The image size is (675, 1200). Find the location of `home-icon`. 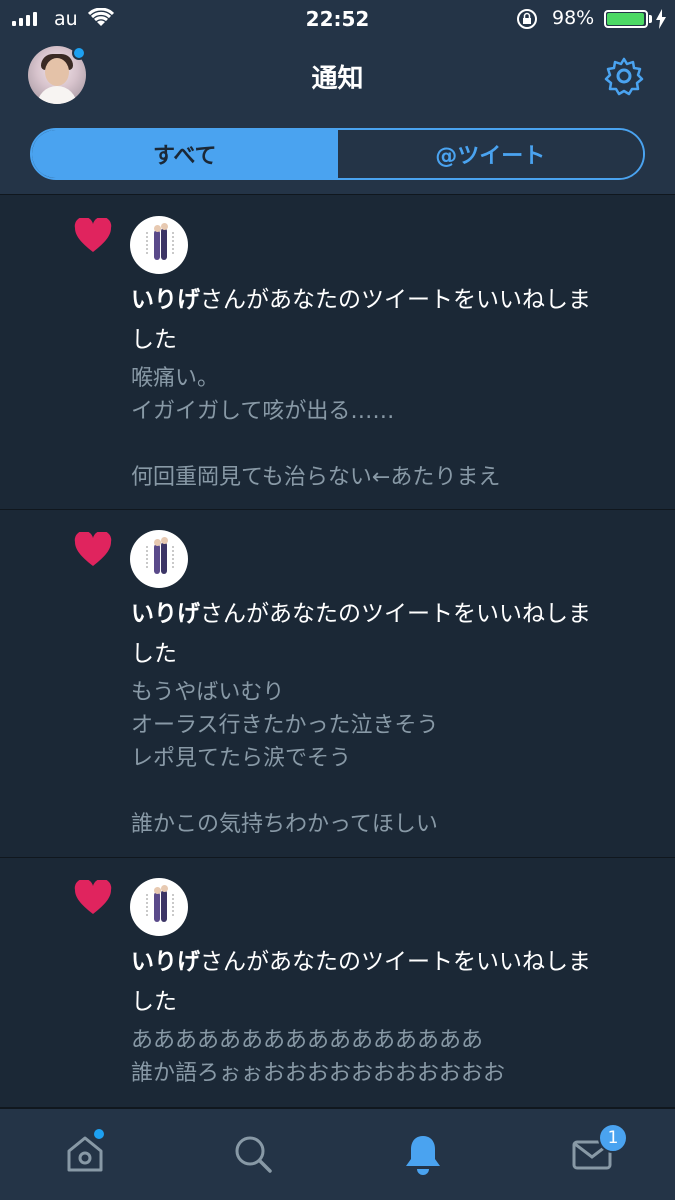

home-icon is located at coordinates (85, 1154).